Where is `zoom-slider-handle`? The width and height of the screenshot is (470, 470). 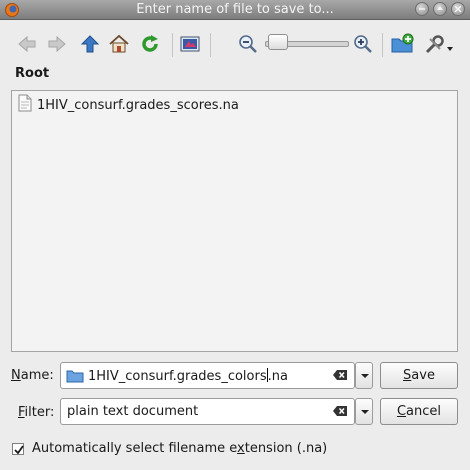
zoom-slider-handle is located at coordinates (278, 42).